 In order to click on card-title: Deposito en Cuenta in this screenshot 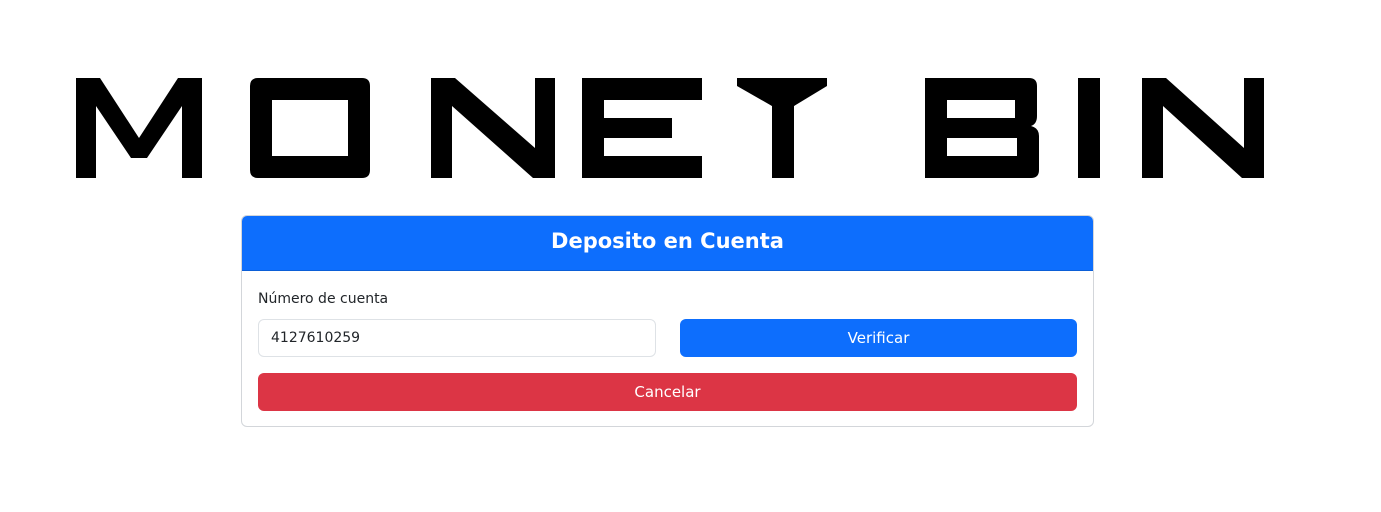, I will do `click(667, 243)`.